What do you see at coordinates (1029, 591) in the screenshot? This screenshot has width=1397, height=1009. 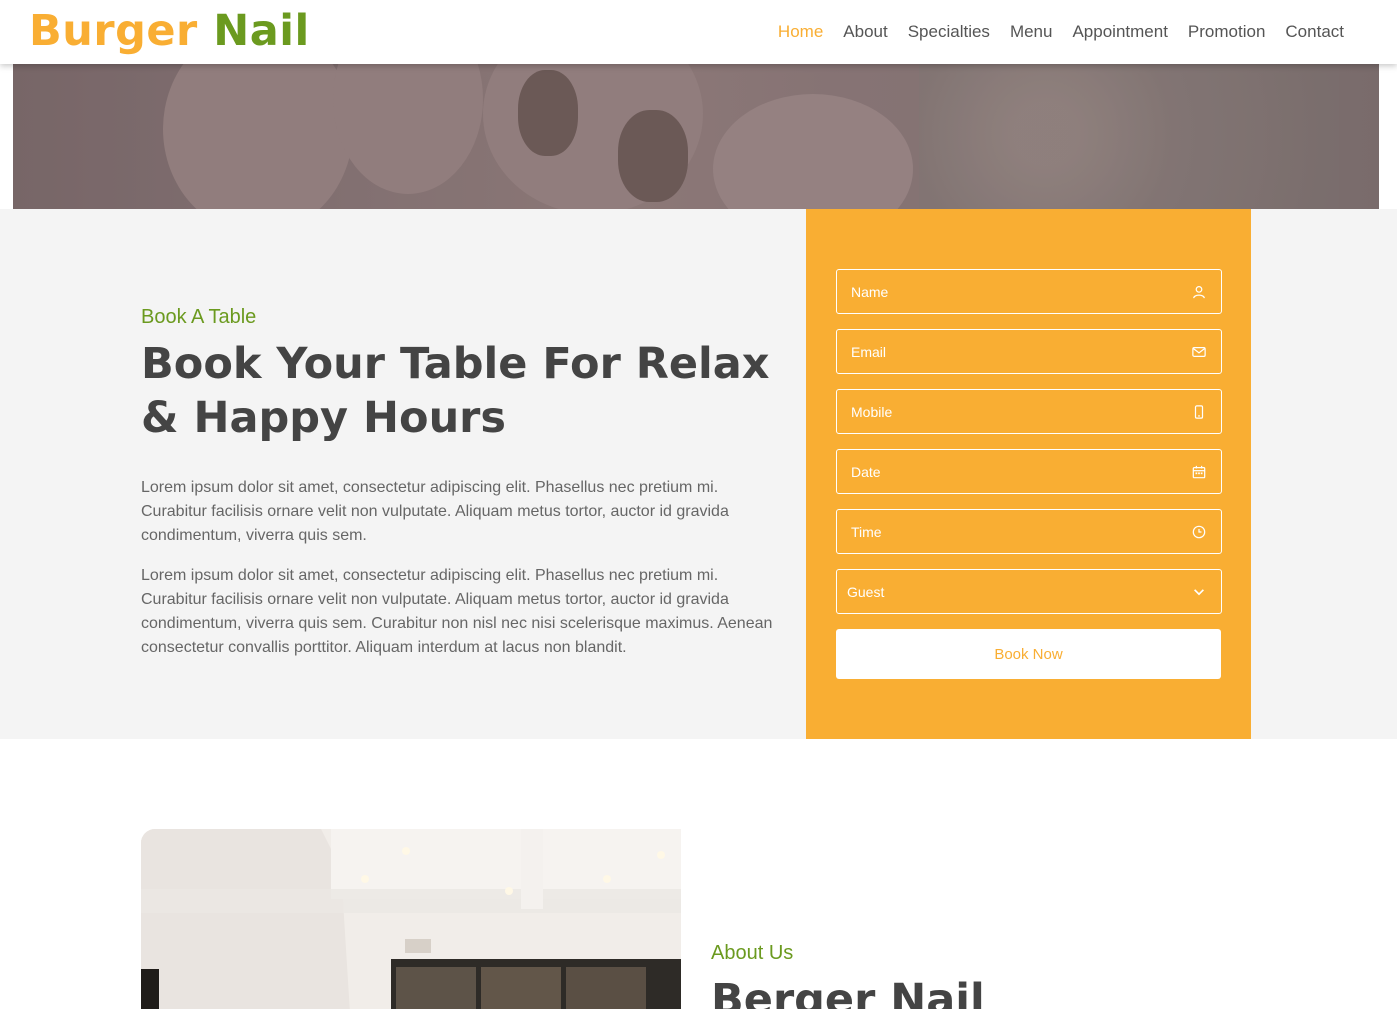 I see `guest-select: Guest` at bounding box center [1029, 591].